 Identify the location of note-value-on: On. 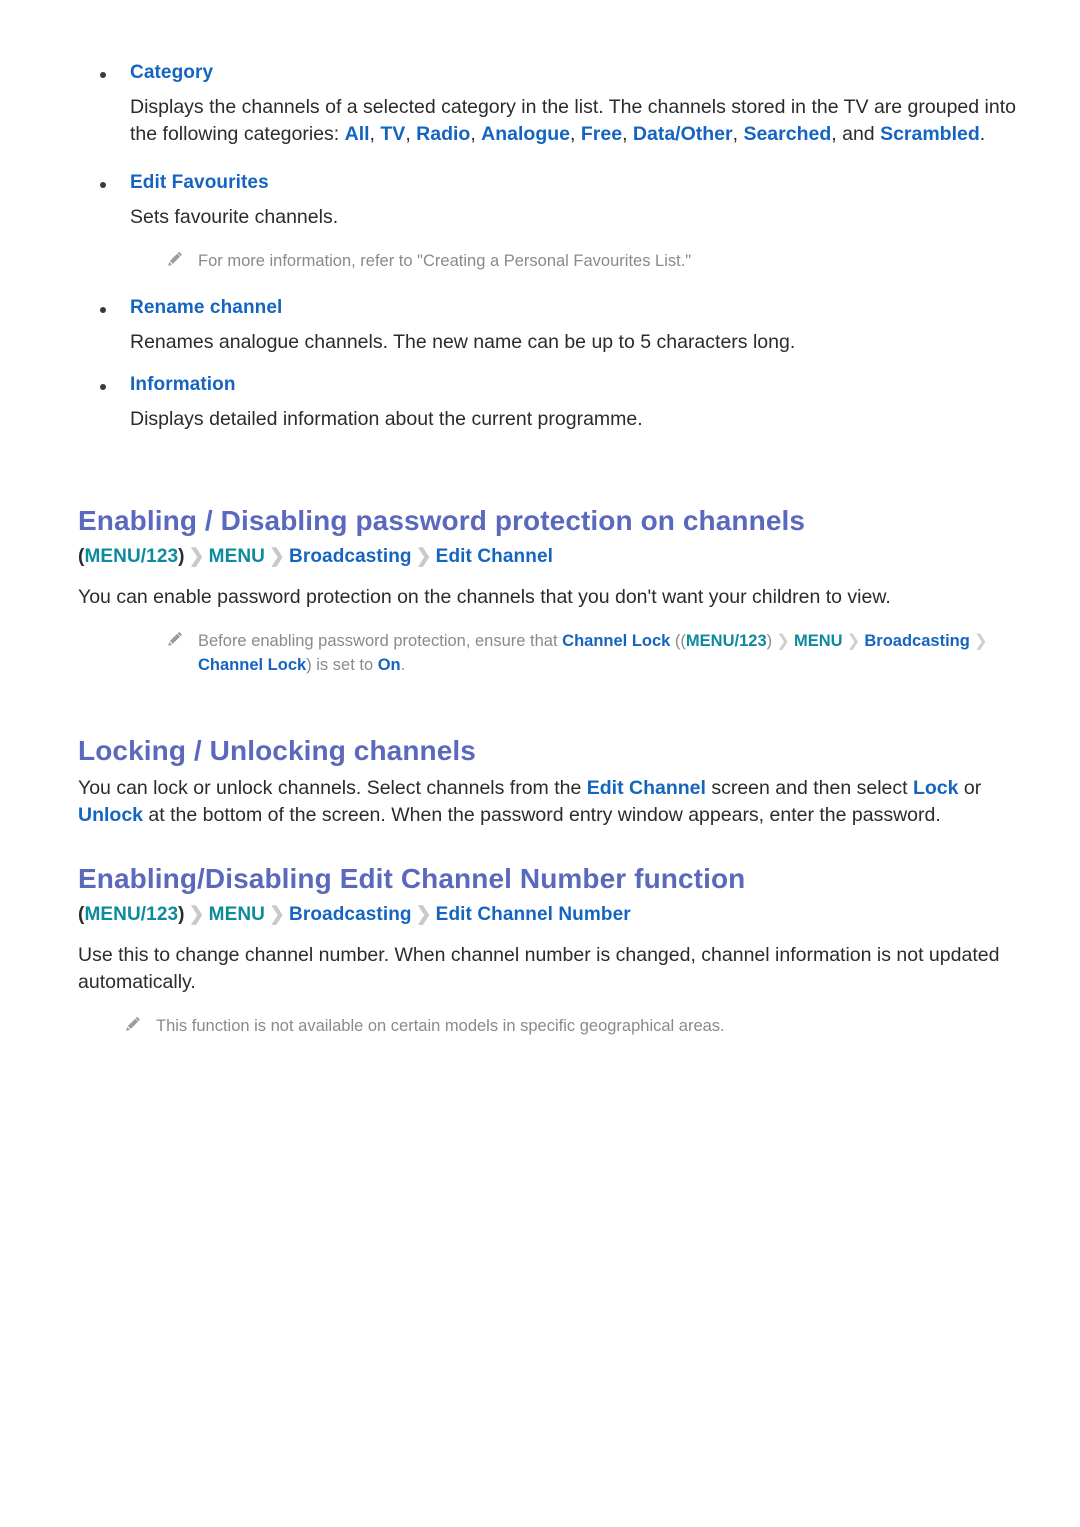
(389, 665).